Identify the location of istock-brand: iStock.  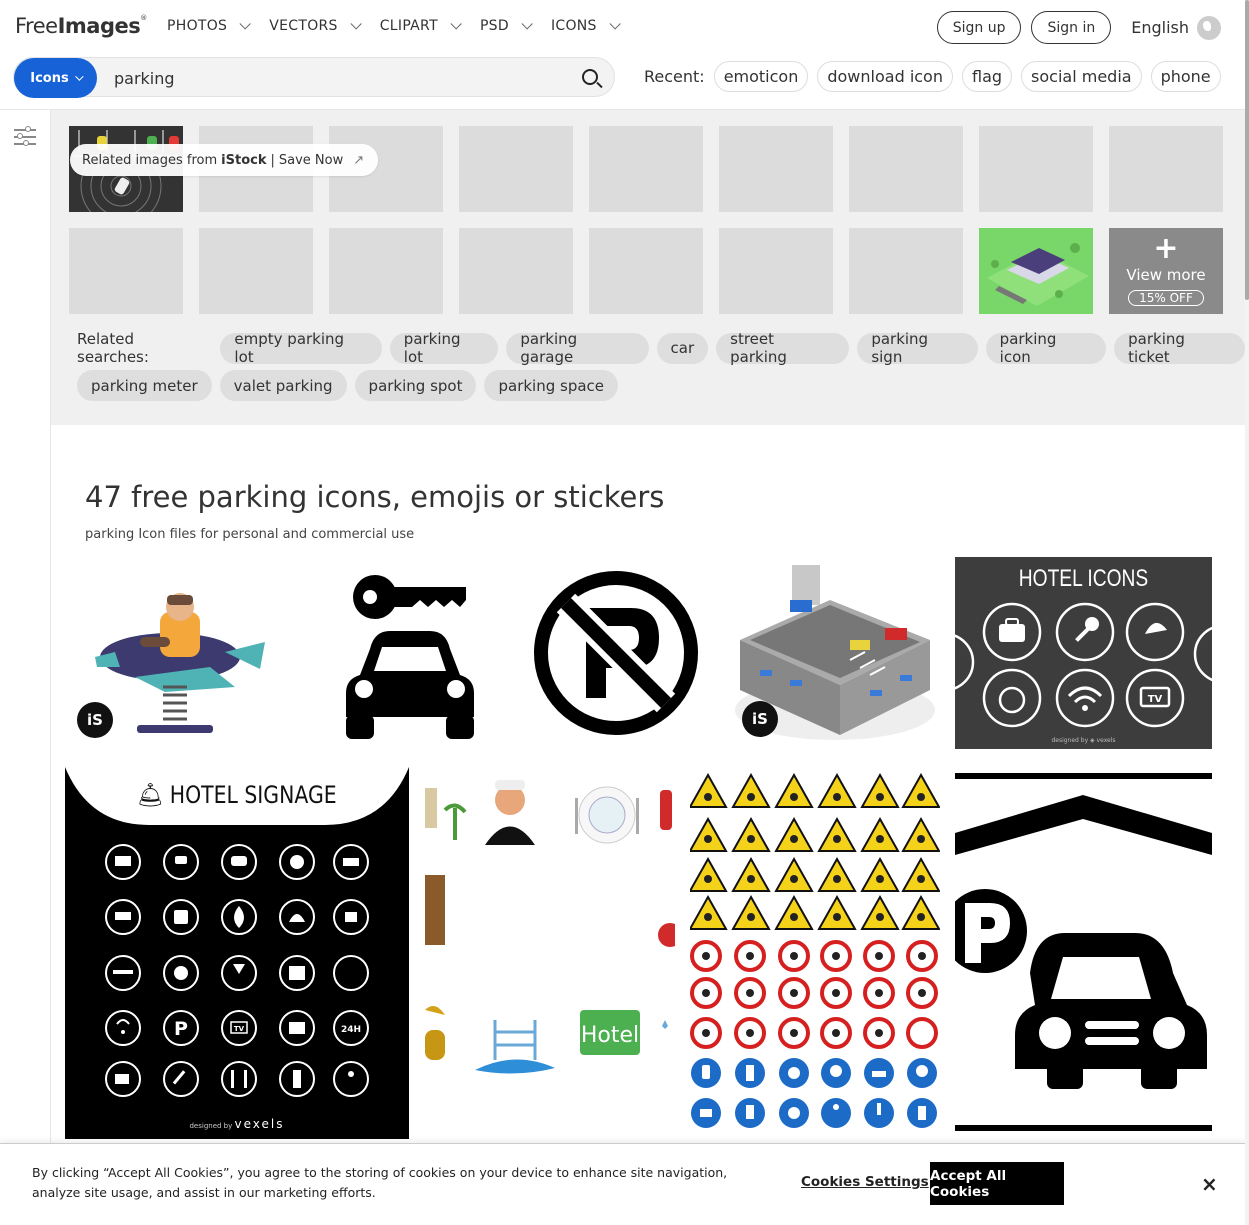
(244, 160).